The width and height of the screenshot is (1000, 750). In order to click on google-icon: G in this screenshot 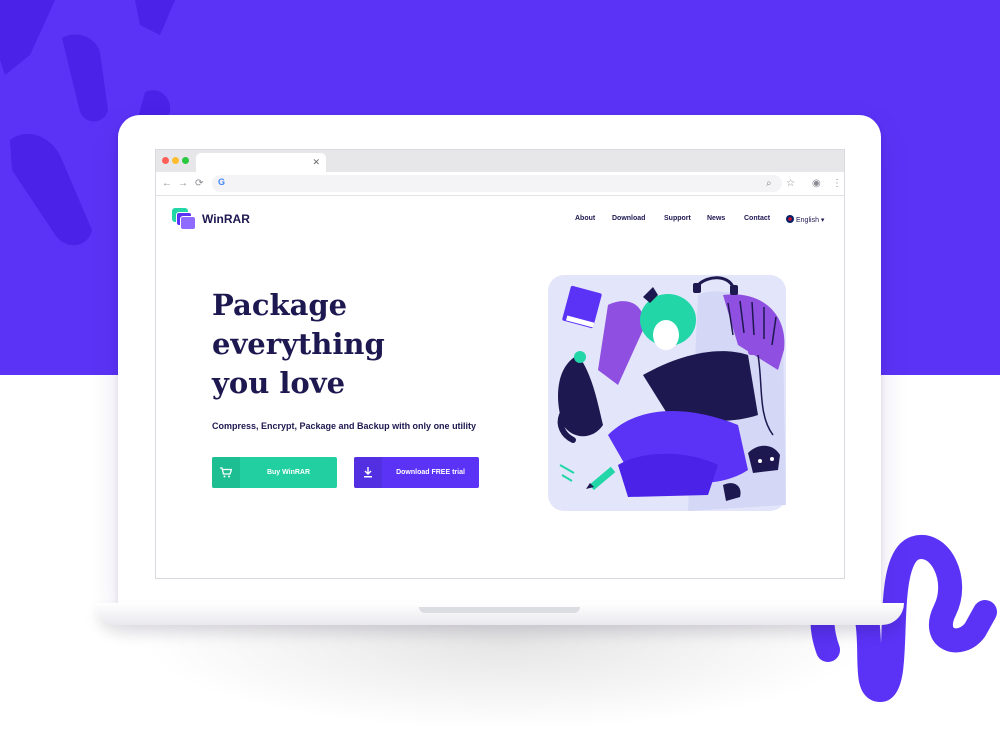, I will do `click(222, 182)`.